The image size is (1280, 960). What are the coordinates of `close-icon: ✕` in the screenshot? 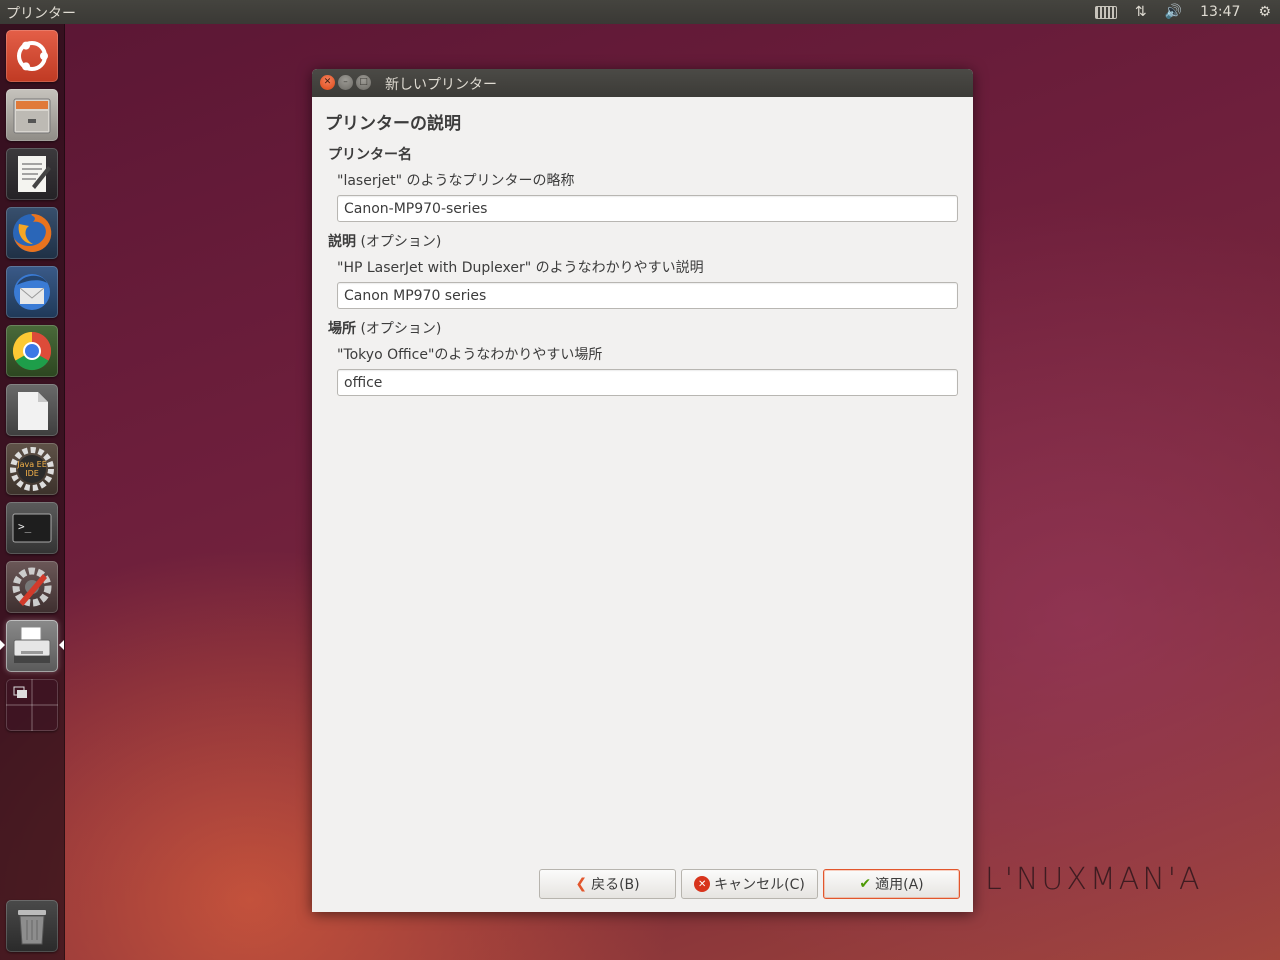 It's located at (327, 82).